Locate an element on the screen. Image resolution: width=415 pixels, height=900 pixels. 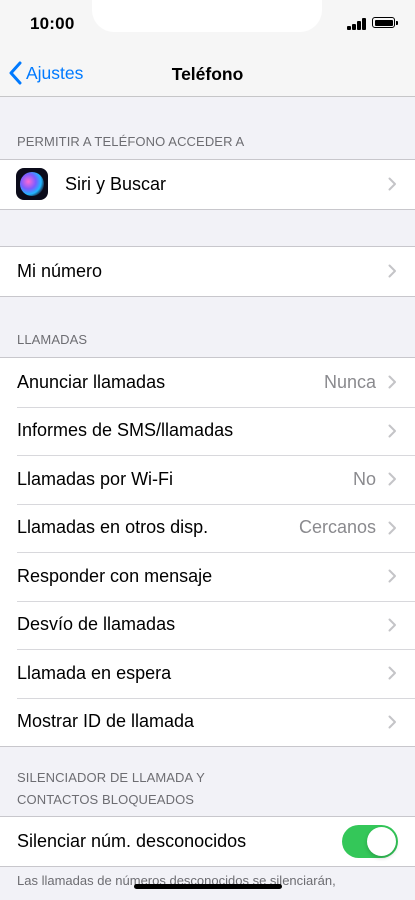
row-label: Responder con mensaje is located at coordinates (115, 575).